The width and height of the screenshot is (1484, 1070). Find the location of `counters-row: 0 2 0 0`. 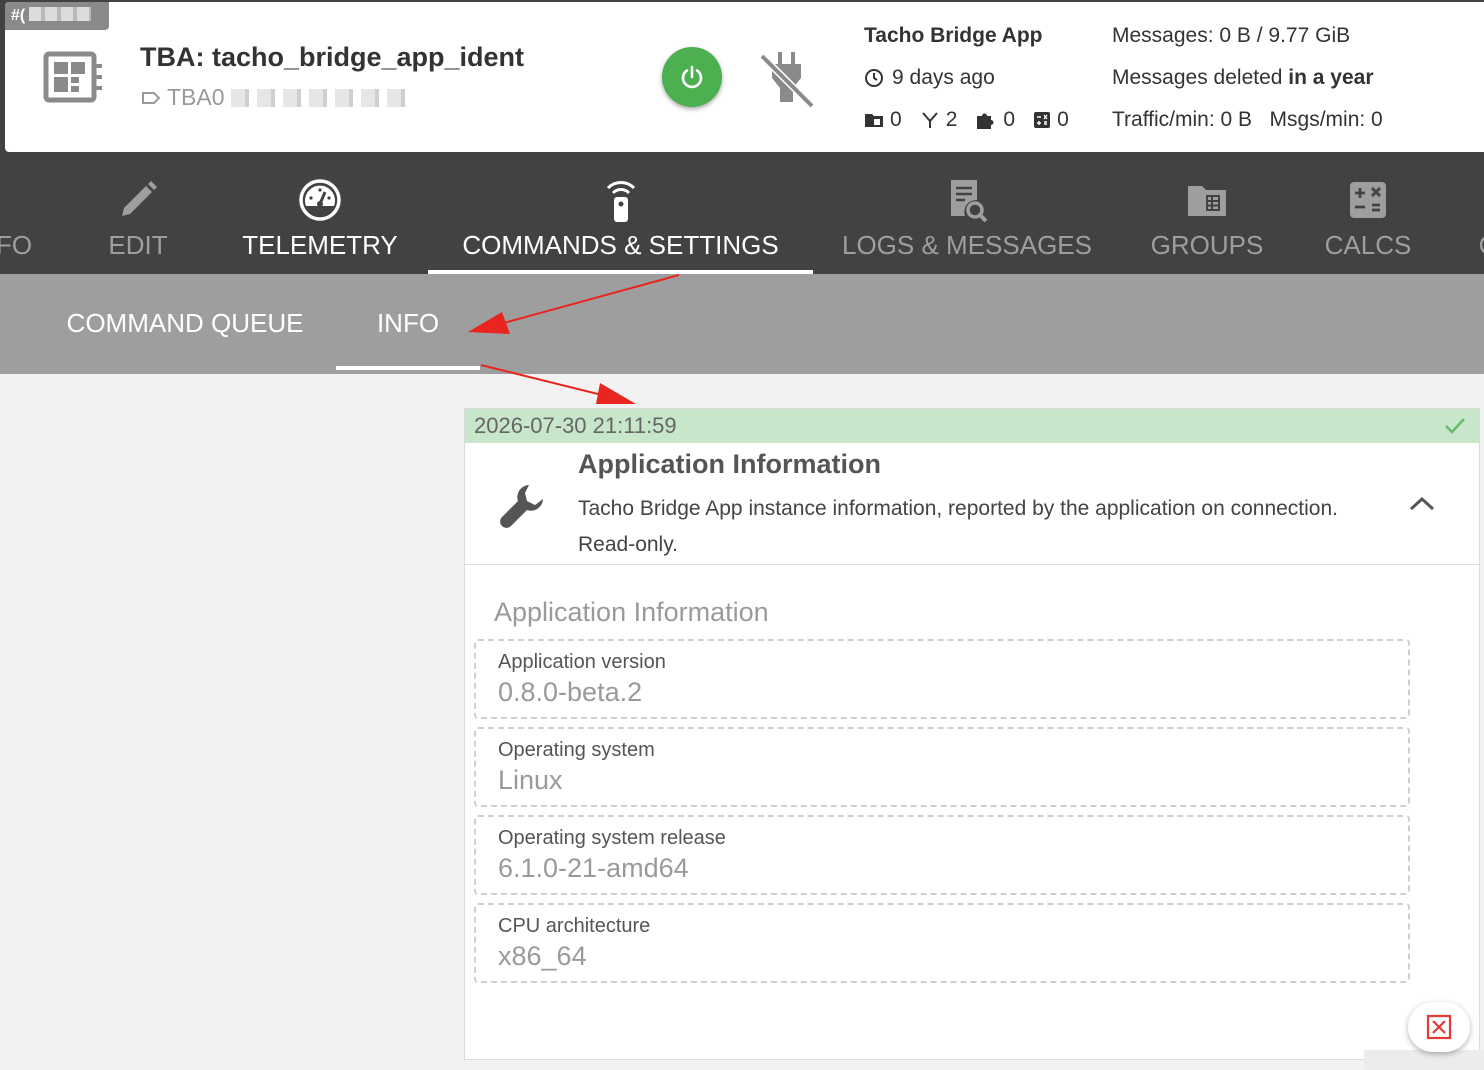

counters-row: 0 2 0 0 is located at coordinates (975, 120).